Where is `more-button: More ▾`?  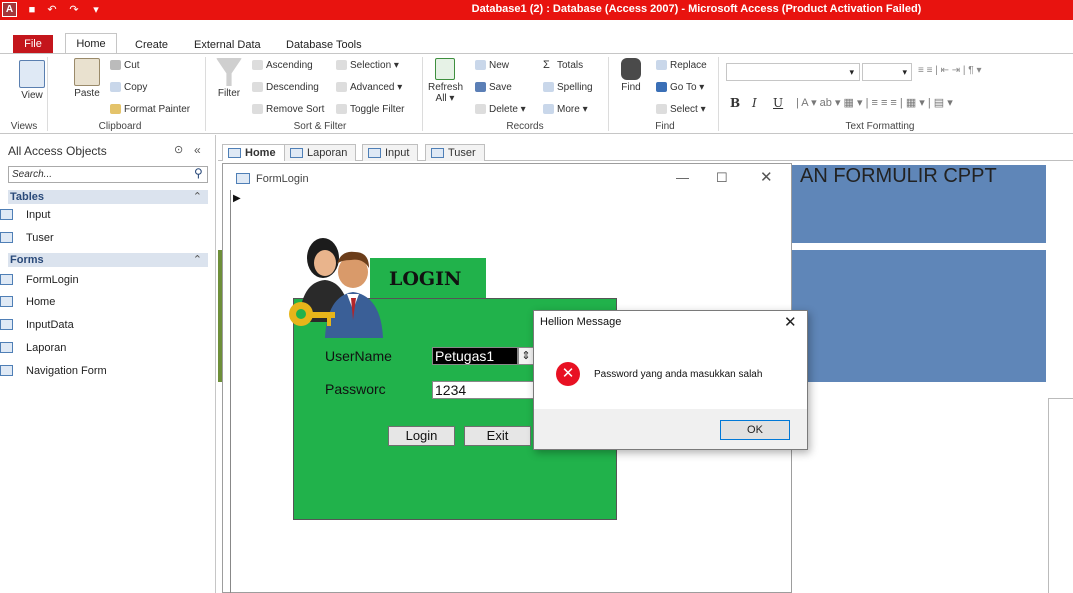 more-button: More ▾ is located at coordinates (565, 109).